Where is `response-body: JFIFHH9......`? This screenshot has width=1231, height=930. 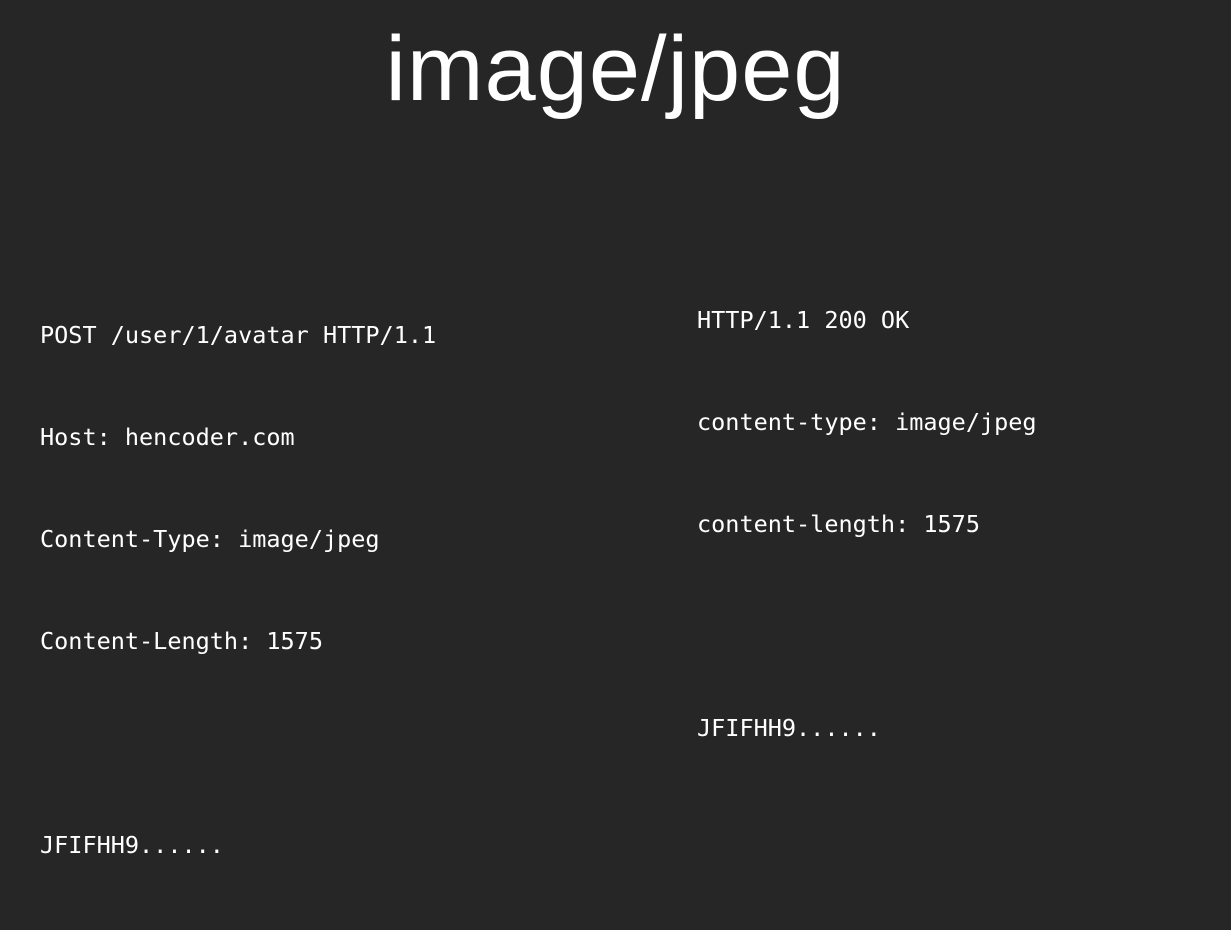 response-body: JFIFHH9...... is located at coordinates (789, 728).